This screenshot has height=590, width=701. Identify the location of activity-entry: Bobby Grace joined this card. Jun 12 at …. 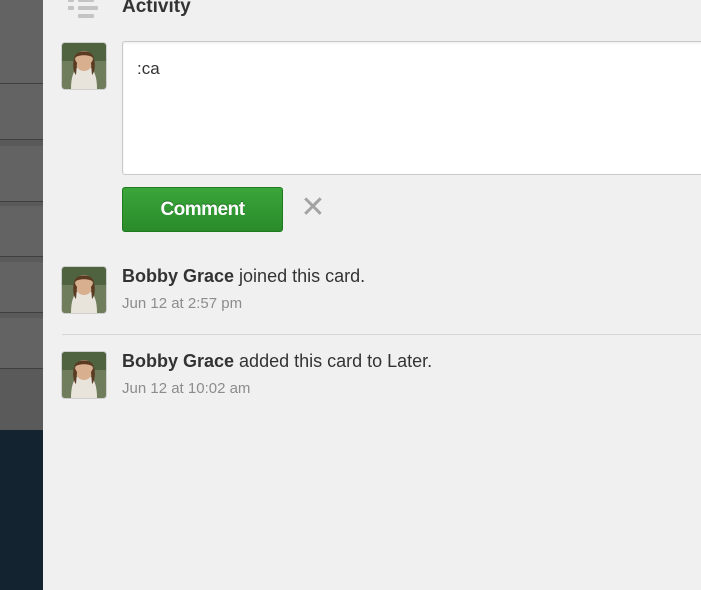
(243, 289).